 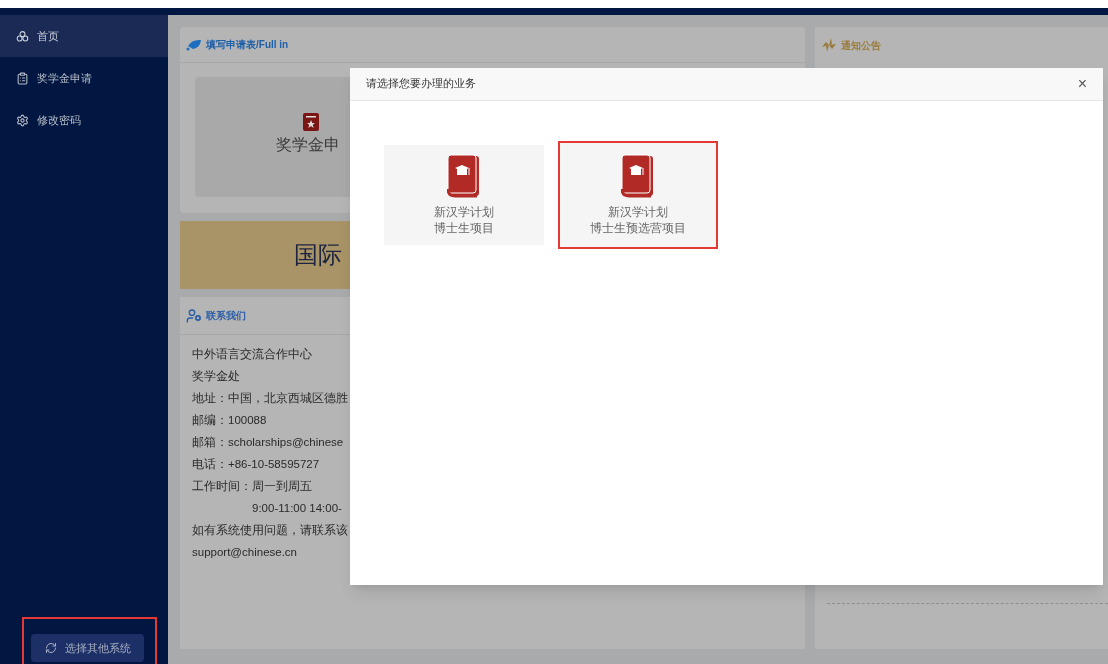 What do you see at coordinates (22, 120) in the screenshot?
I see `settings-icon` at bounding box center [22, 120].